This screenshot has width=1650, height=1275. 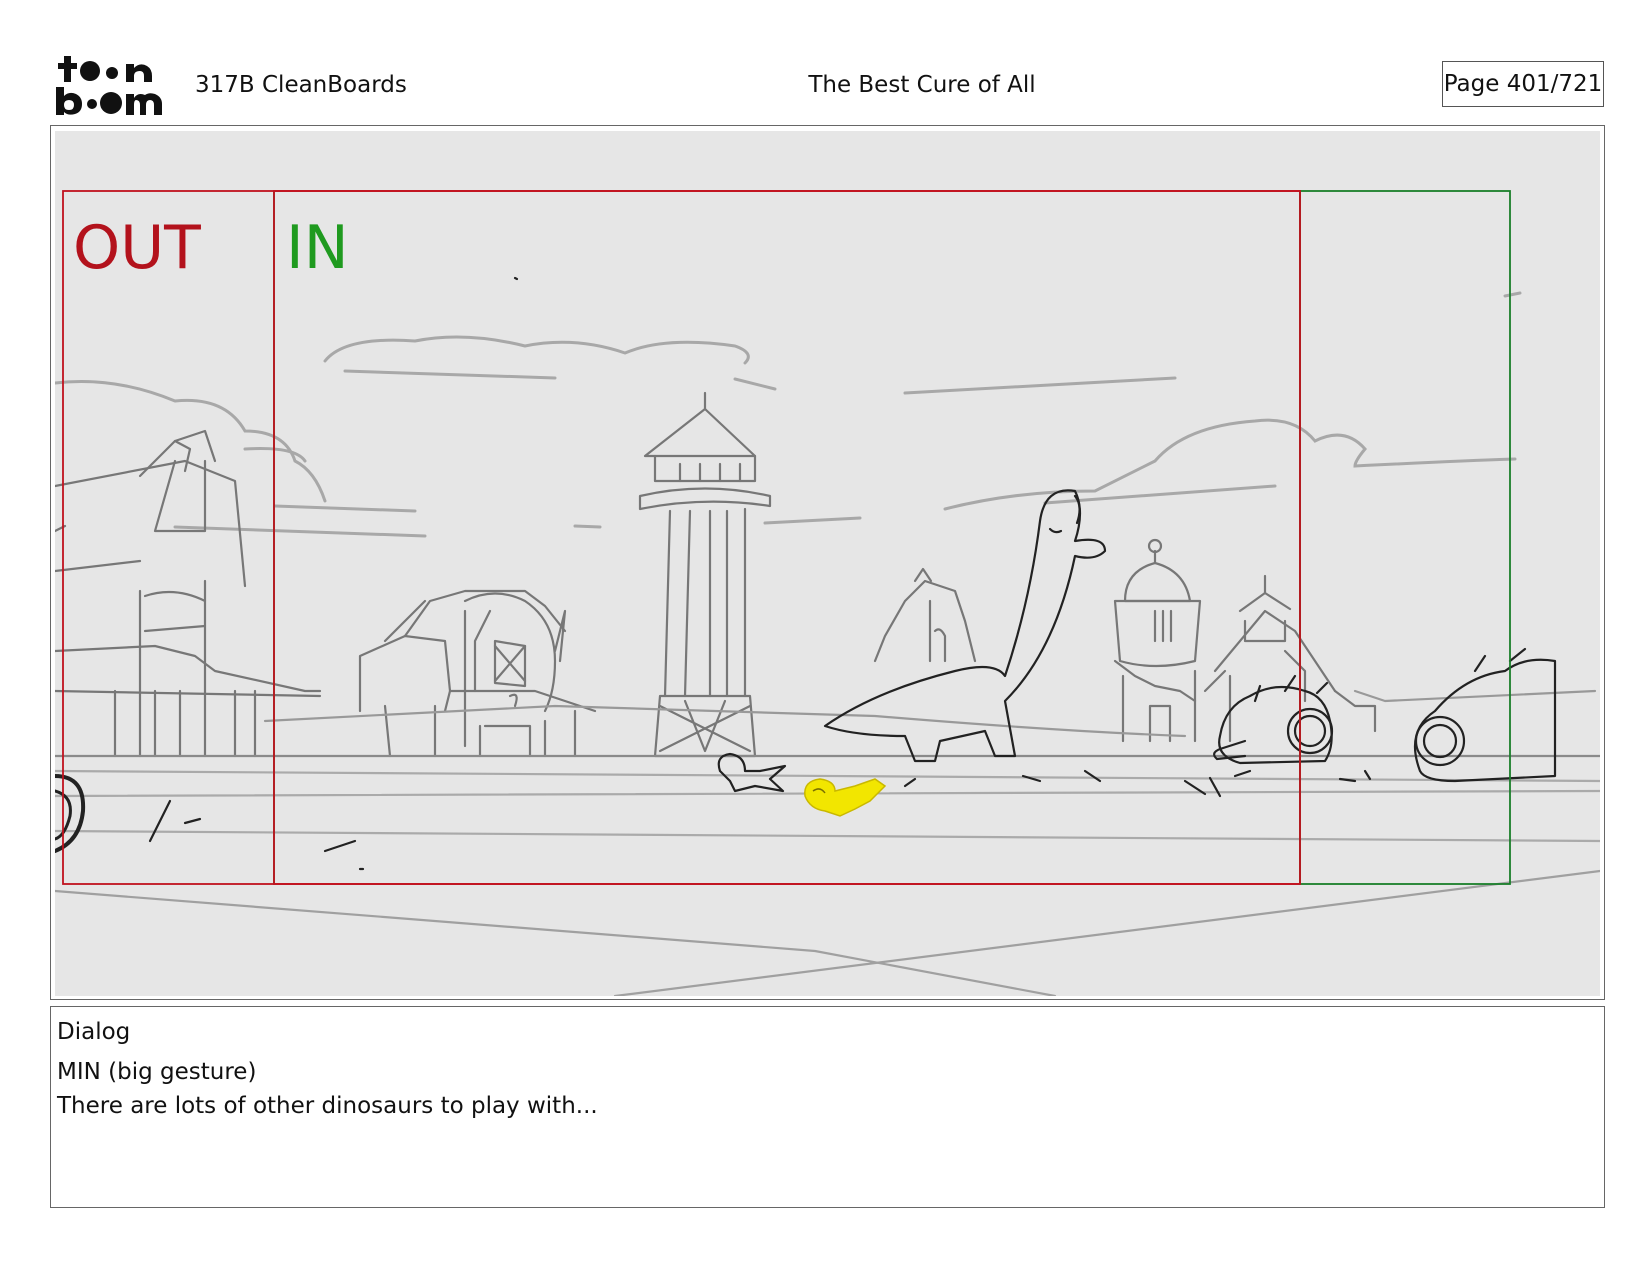 What do you see at coordinates (1523, 84) in the screenshot?
I see `page-number: Page 401/721` at bounding box center [1523, 84].